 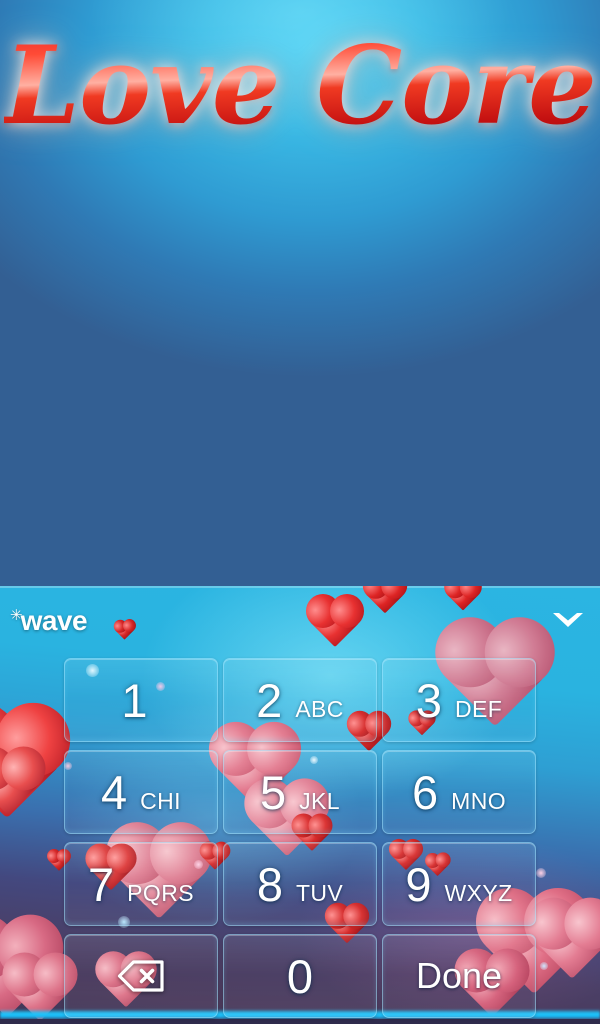 I want to click on done-label: Done, so click(x=459, y=975).